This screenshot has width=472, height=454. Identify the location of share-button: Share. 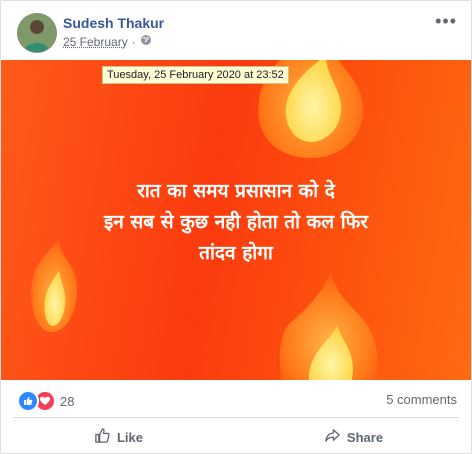
(353, 437).